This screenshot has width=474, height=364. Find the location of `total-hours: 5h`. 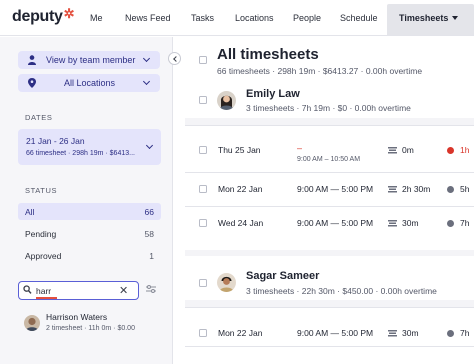

total-hours: 5h is located at coordinates (465, 189).